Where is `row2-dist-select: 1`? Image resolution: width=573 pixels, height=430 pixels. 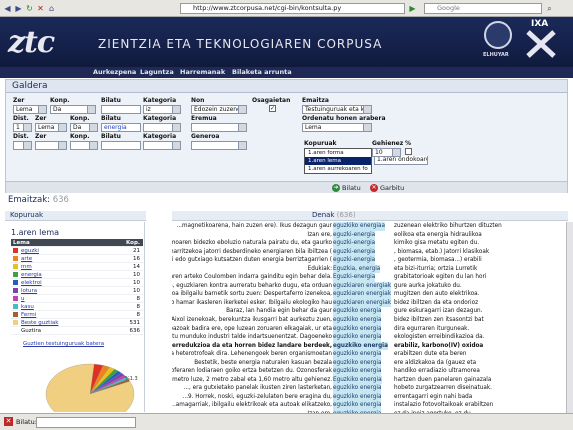 row2-dist-select: 1 is located at coordinates (22, 127).